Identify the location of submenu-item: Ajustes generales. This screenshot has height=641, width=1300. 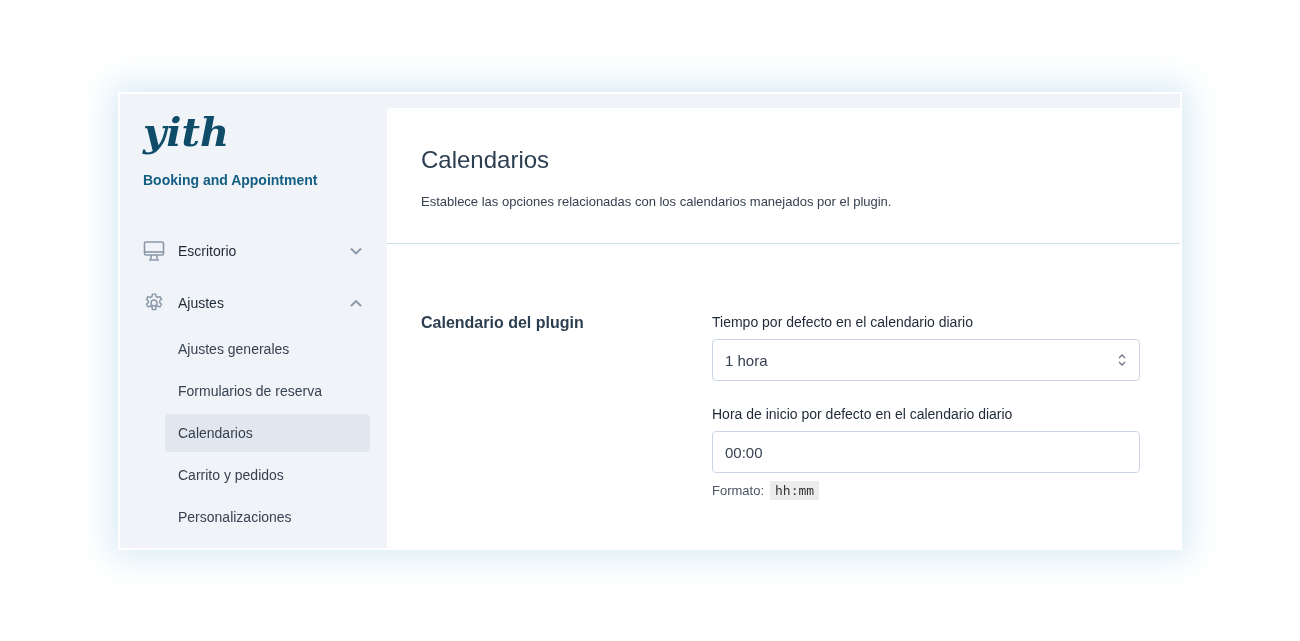
(267, 349).